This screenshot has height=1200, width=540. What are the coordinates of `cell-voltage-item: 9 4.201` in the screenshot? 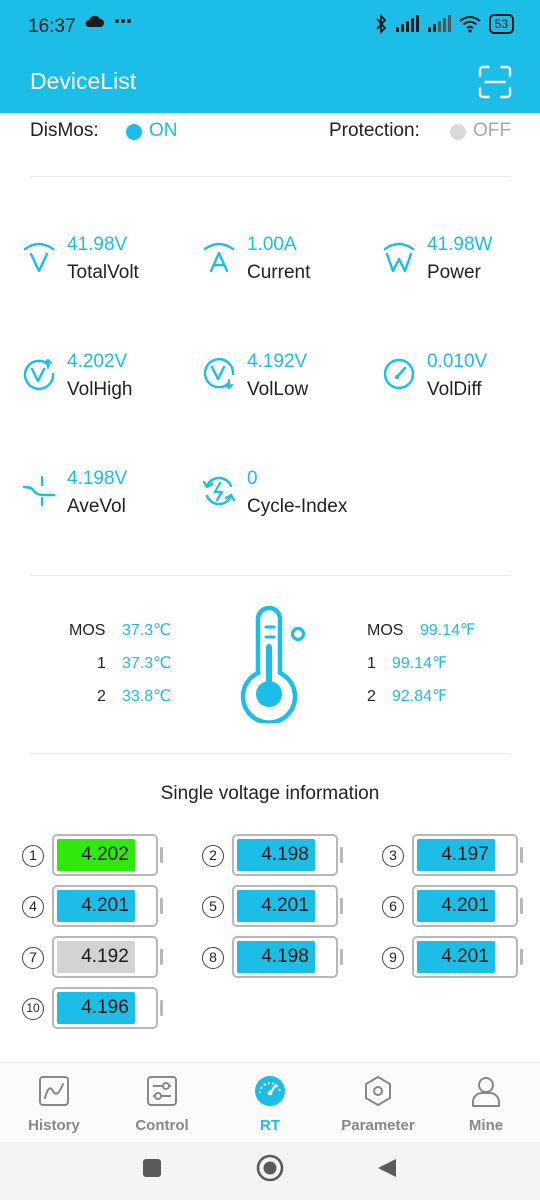 It's located at (461, 957).